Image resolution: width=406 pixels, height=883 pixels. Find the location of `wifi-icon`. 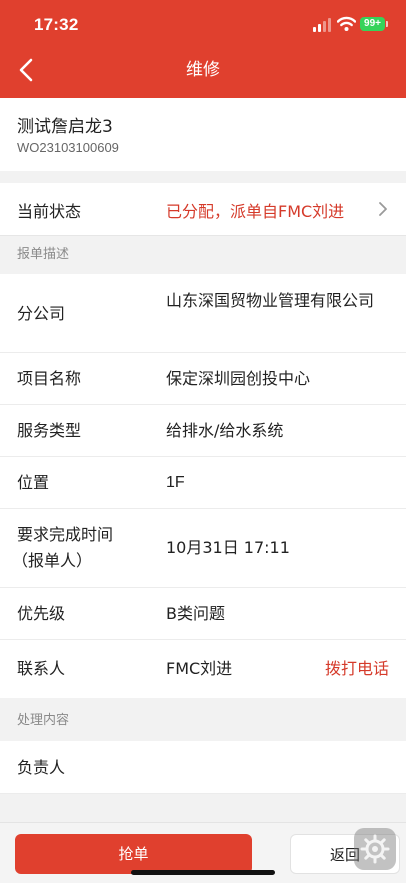

wifi-icon is located at coordinates (346, 23).